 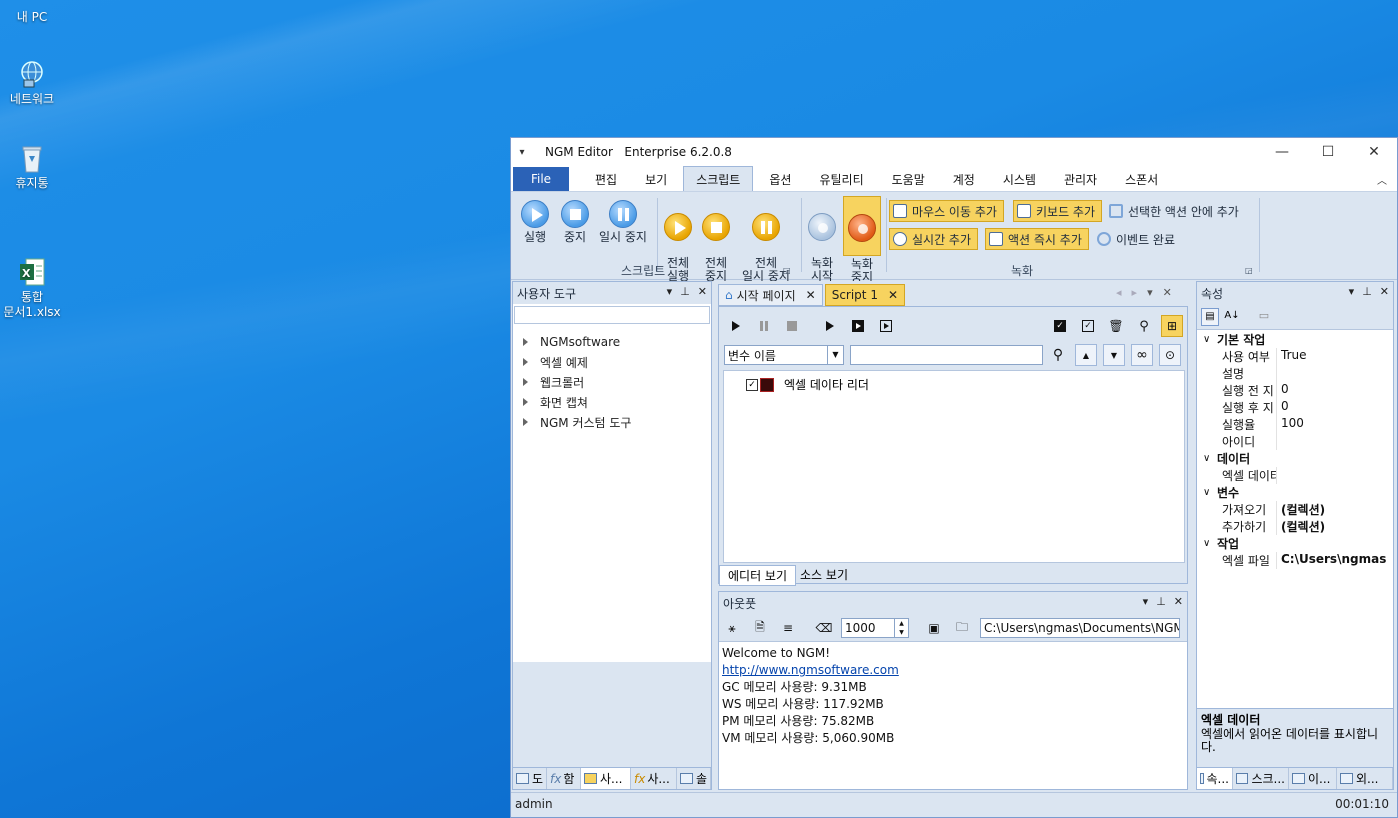 What do you see at coordinates (1119, 292) in the screenshot?
I see `tab-scroll-left-icon: ◂` at bounding box center [1119, 292].